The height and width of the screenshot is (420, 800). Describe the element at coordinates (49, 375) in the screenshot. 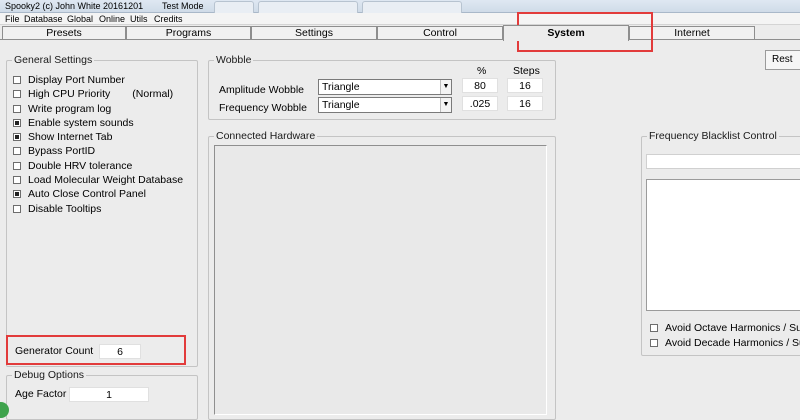

I see `debug-options-title: Debug Options` at that location.